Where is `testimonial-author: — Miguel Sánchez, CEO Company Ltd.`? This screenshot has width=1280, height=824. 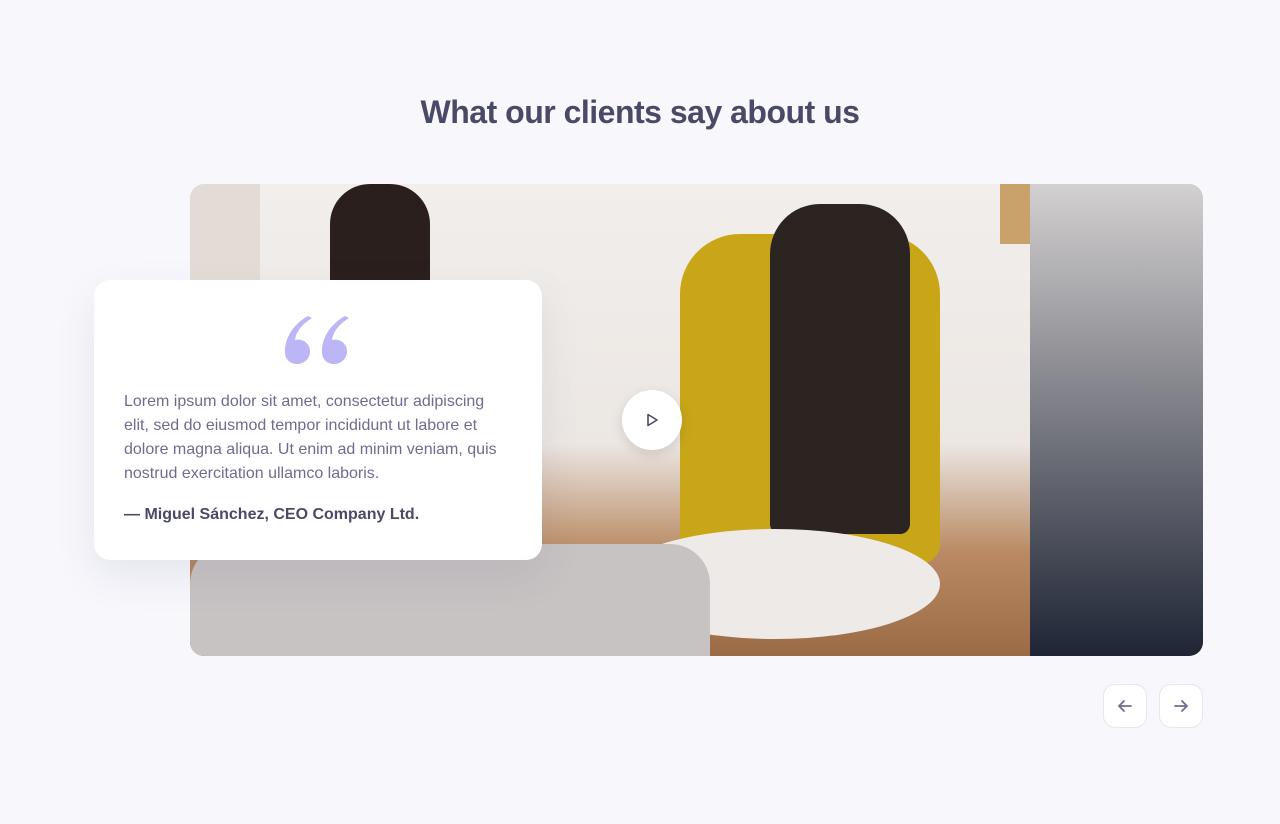 testimonial-author: — Miguel Sánchez, CEO Company Ltd. is located at coordinates (272, 514).